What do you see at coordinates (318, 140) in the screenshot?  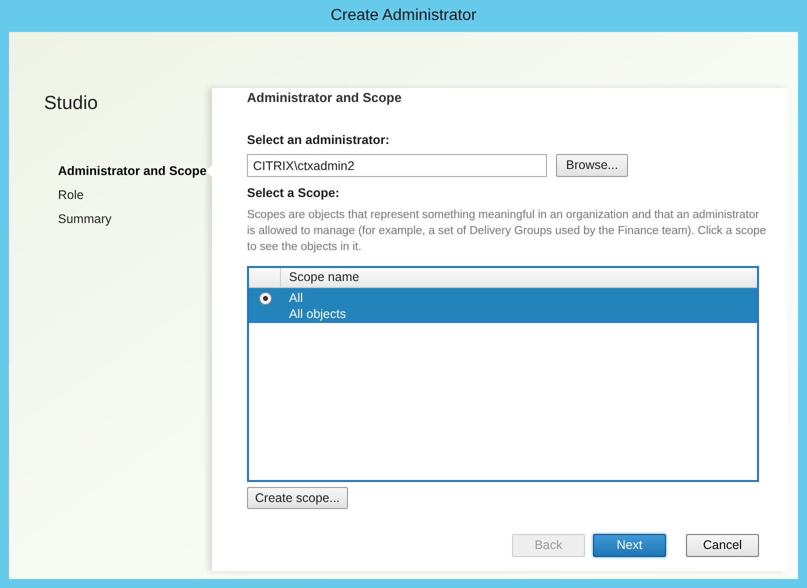 I see `field-label: Select an administrator:` at bounding box center [318, 140].